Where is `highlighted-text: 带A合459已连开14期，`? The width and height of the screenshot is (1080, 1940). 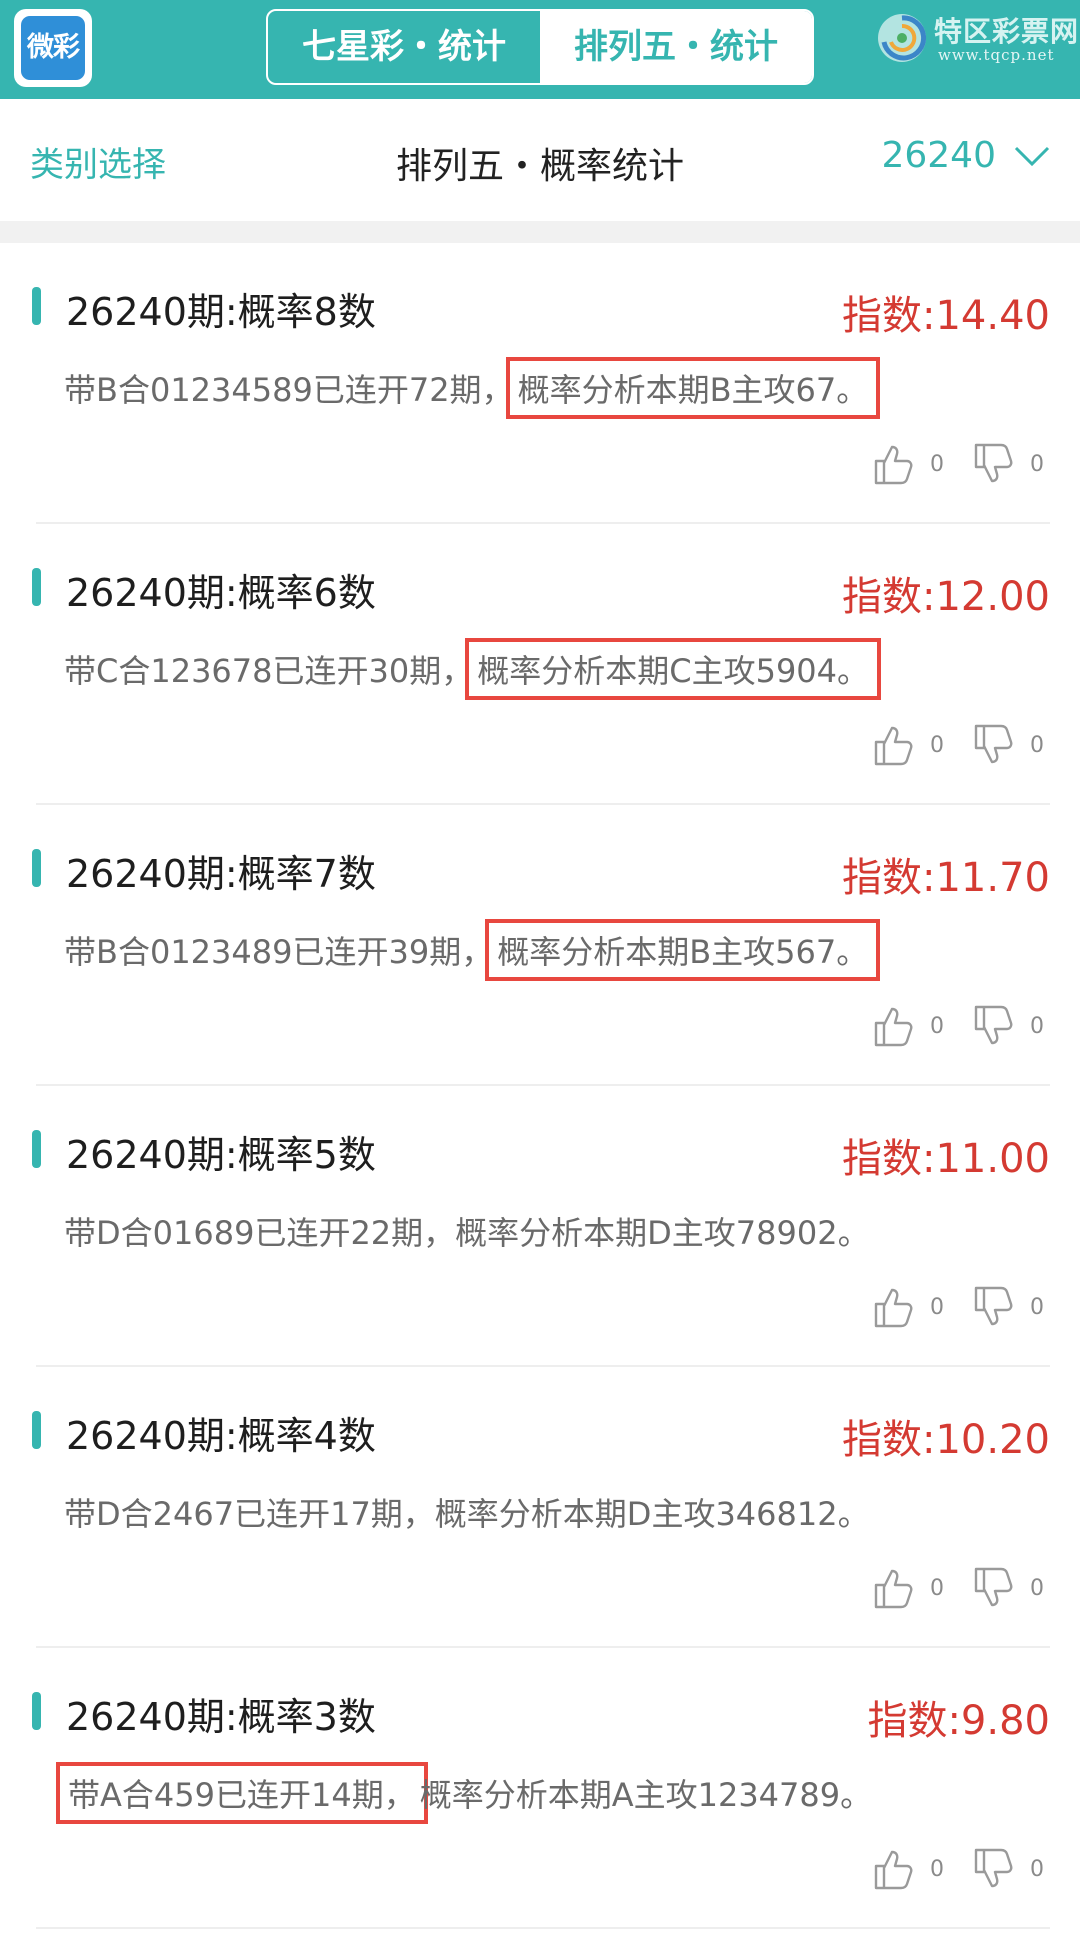
highlighted-text: 带A合459已连开14期， is located at coordinates (242, 1793).